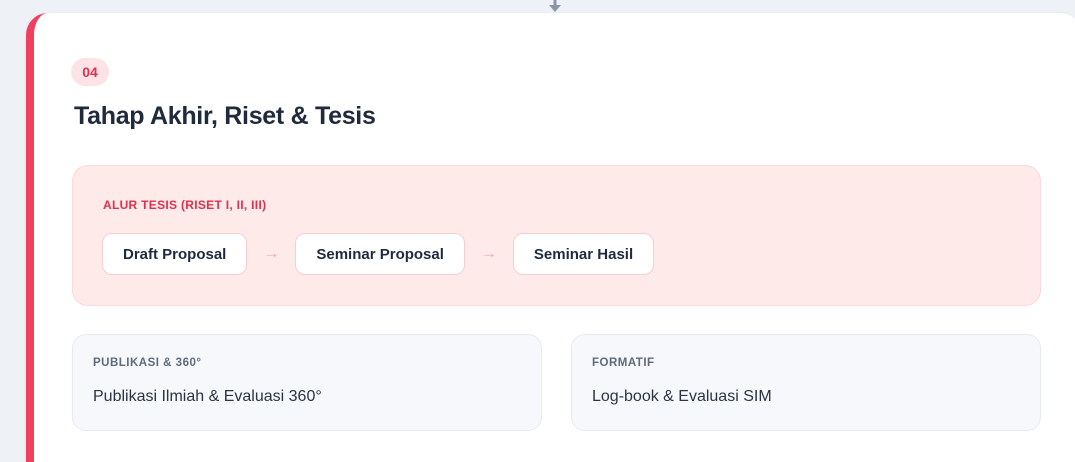 The image size is (1075, 462). What do you see at coordinates (806, 382) in the screenshot?
I see `info-box-formative: FORMATIF Log-book & Evaluasi SIM` at bounding box center [806, 382].